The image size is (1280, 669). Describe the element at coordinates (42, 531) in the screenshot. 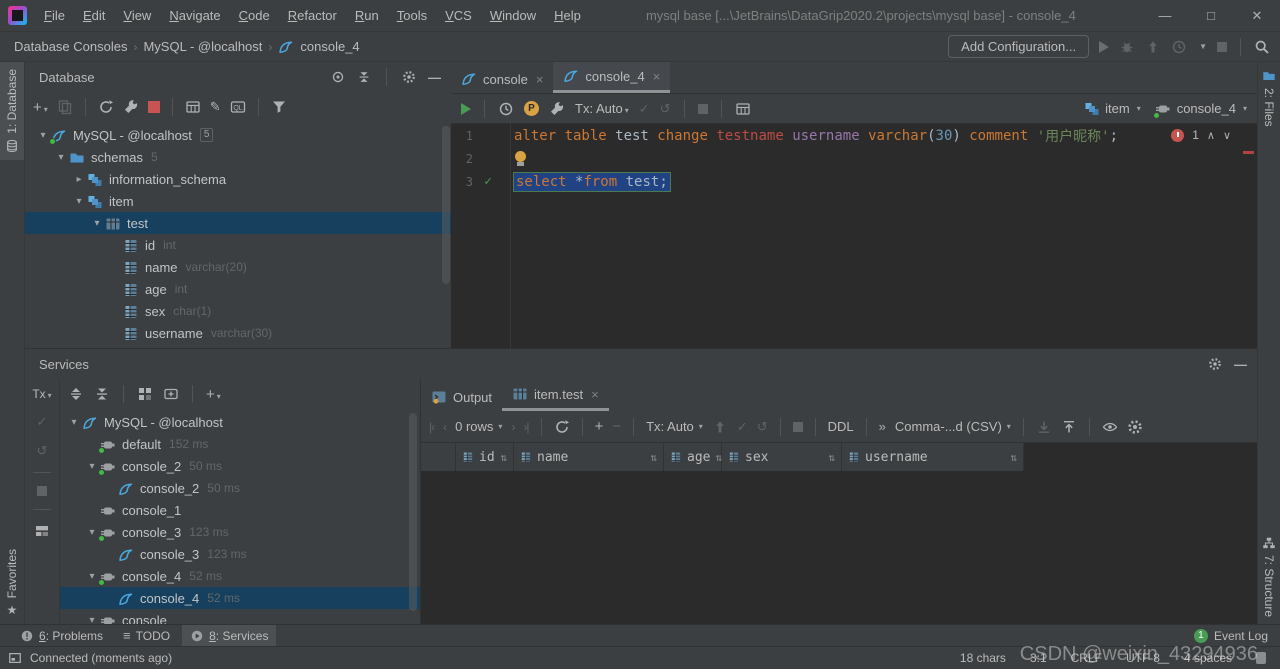

I see `layout-icon` at that location.